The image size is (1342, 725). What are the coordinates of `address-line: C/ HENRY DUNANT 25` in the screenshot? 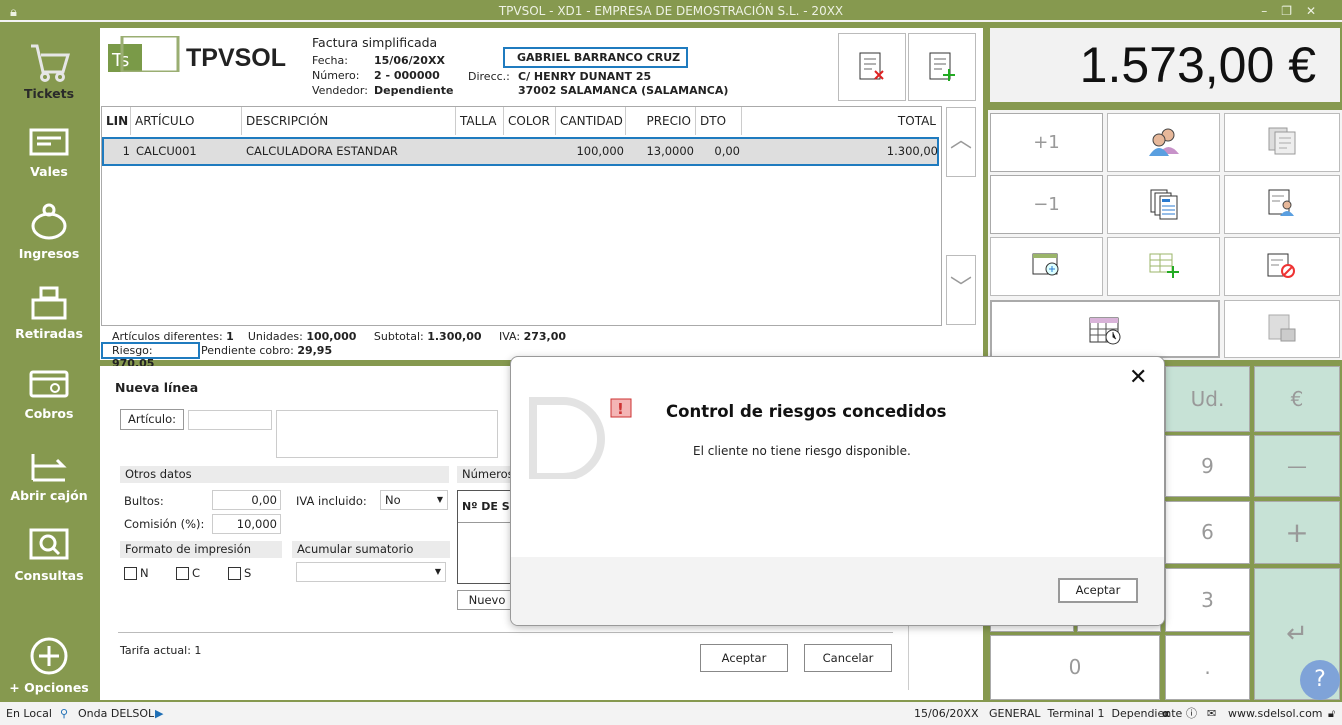 It's located at (585, 76).